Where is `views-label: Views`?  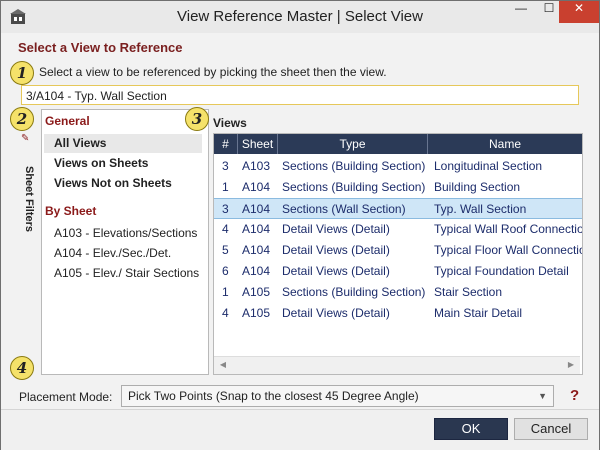 views-label: Views is located at coordinates (230, 123).